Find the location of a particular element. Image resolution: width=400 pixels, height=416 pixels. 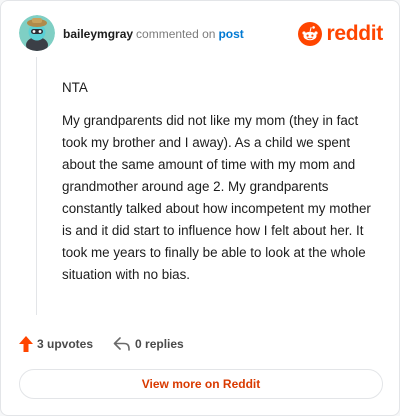

commented-on-text: commented on is located at coordinates (176, 34).